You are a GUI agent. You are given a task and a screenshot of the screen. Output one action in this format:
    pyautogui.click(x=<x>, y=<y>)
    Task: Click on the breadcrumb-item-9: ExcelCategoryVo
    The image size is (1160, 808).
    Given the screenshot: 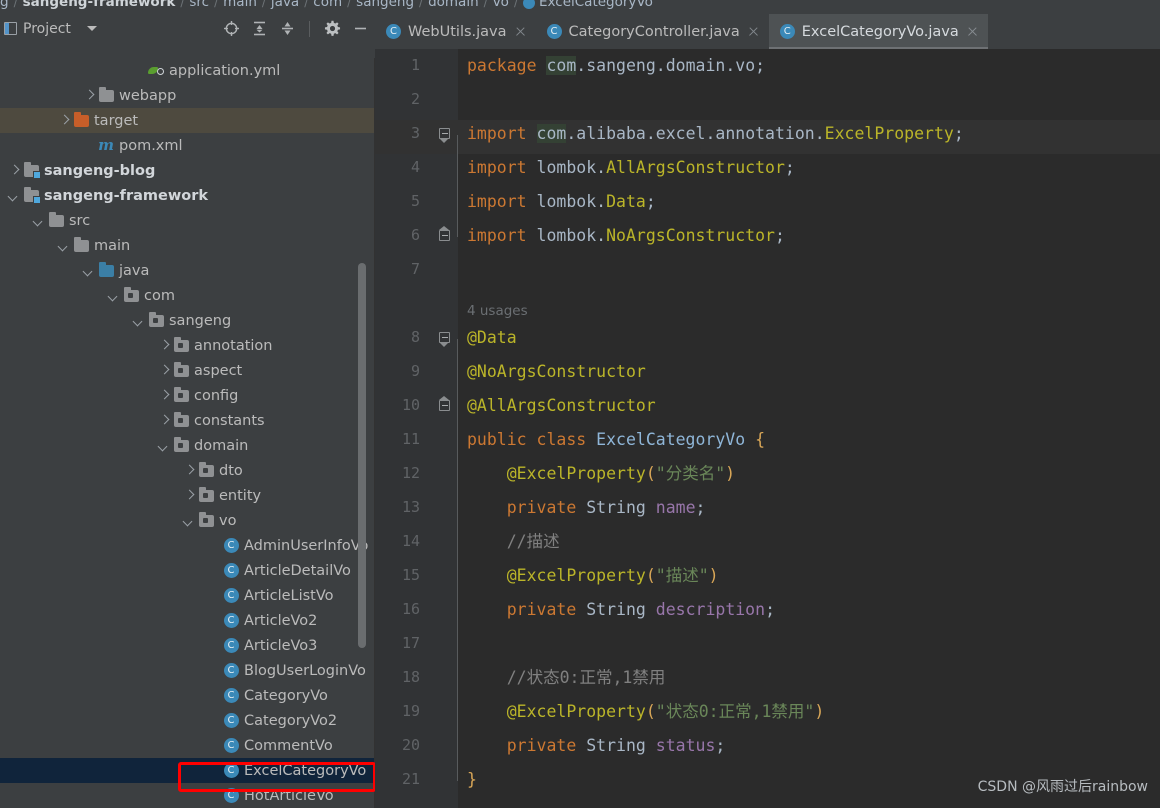 What is the action you would take?
    pyautogui.click(x=596, y=4)
    